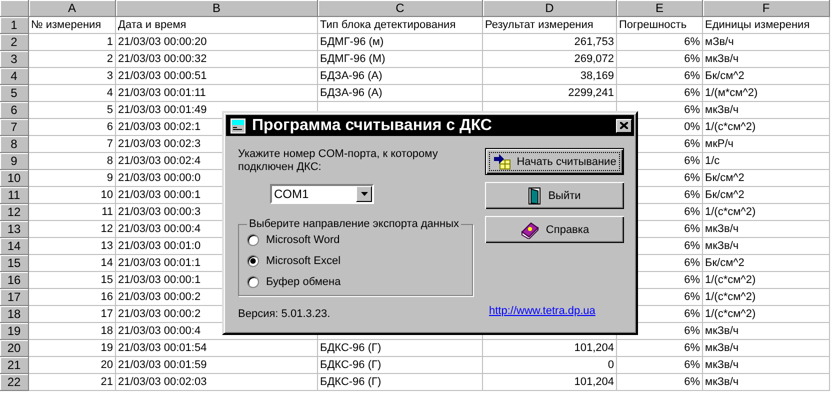  What do you see at coordinates (554, 161) in the screenshot?
I see `start-button: Начать считывание` at bounding box center [554, 161].